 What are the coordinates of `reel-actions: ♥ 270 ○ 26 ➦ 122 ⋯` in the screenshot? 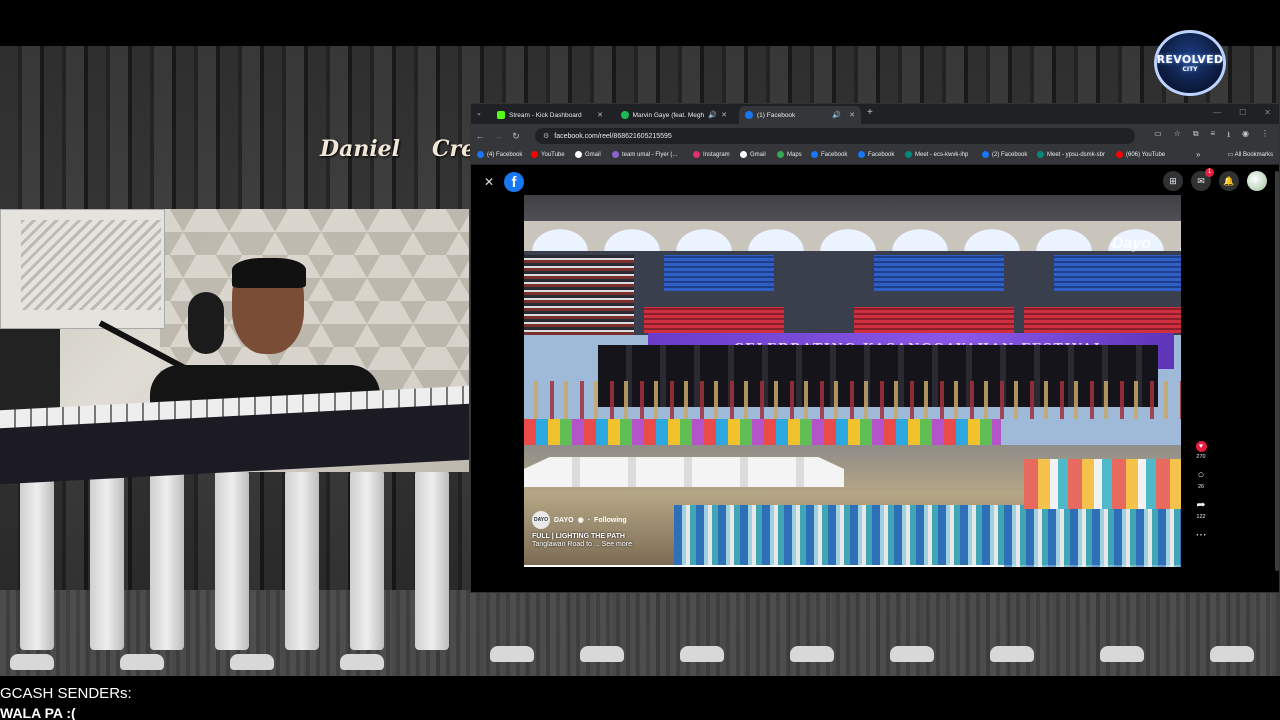 It's located at (1201, 491).